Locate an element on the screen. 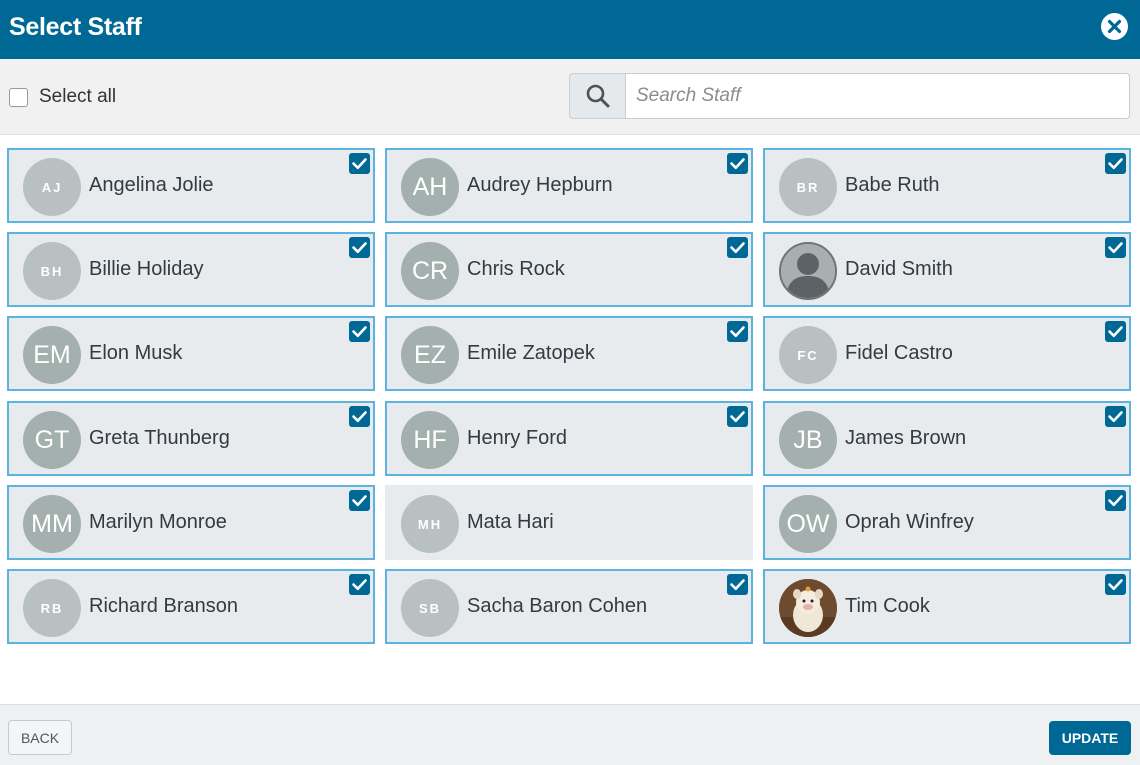  avatar-initials: MH is located at coordinates (430, 524).